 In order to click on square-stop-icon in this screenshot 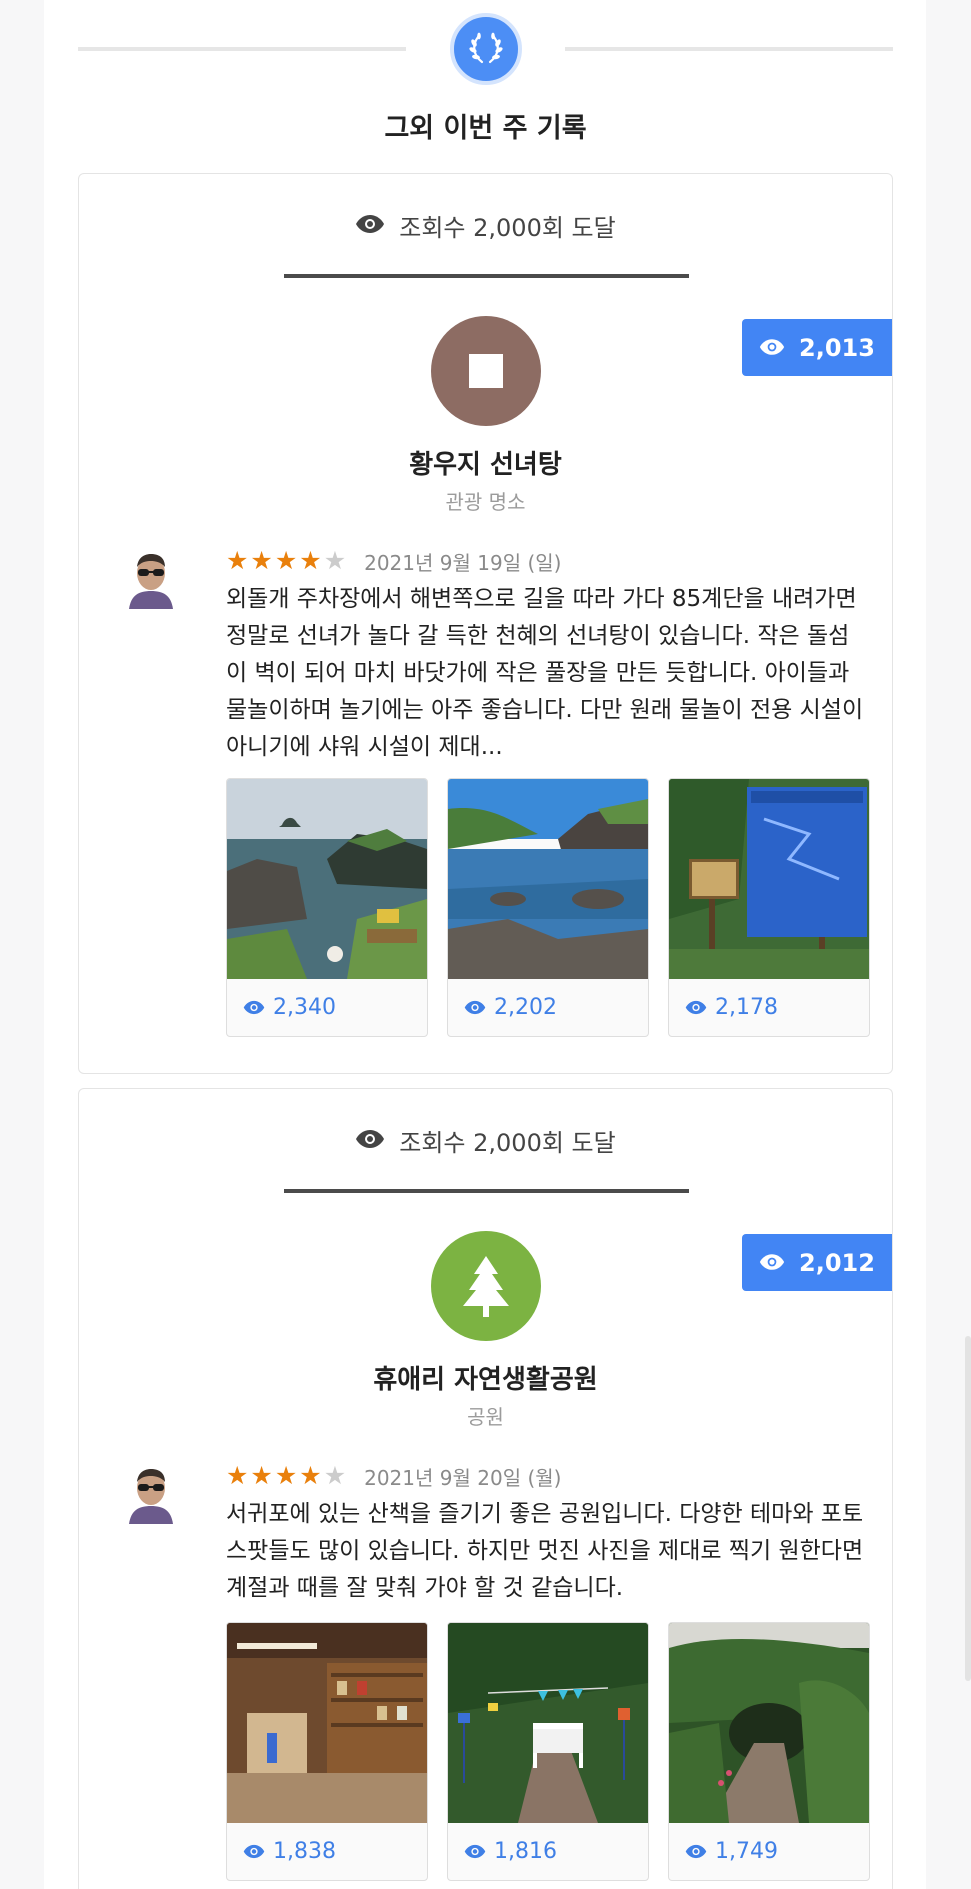, I will do `click(486, 371)`.